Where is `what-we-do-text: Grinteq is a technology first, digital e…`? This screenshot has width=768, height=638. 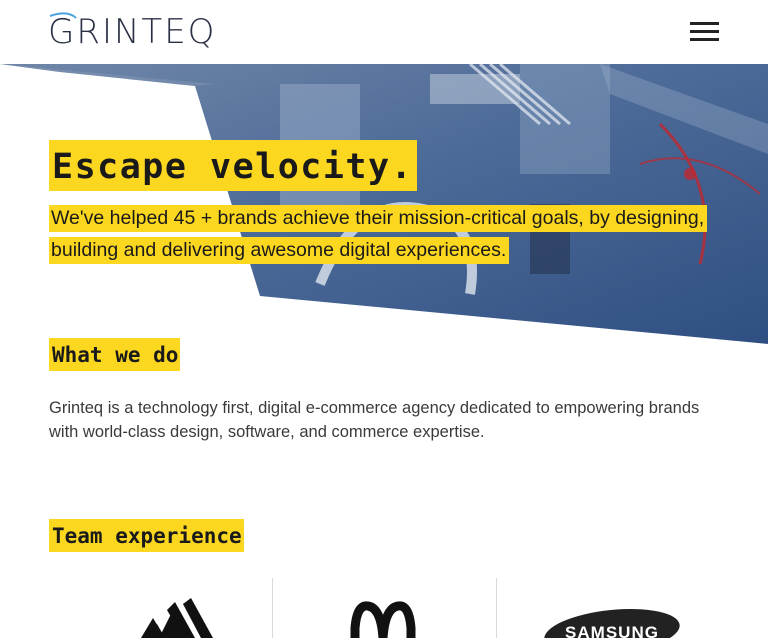
what-we-do-text: Grinteq is a technology first, digital e… is located at coordinates (374, 420).